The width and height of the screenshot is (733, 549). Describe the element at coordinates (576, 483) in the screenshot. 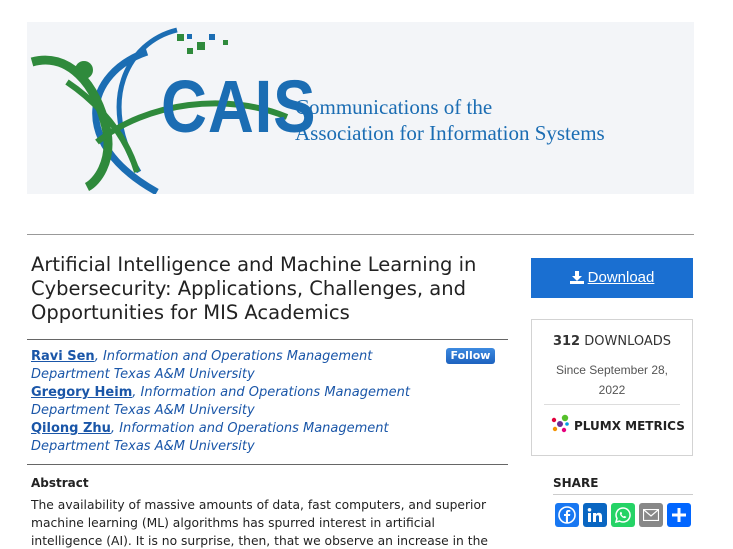

I see `share-heading: SHARE` at that location.